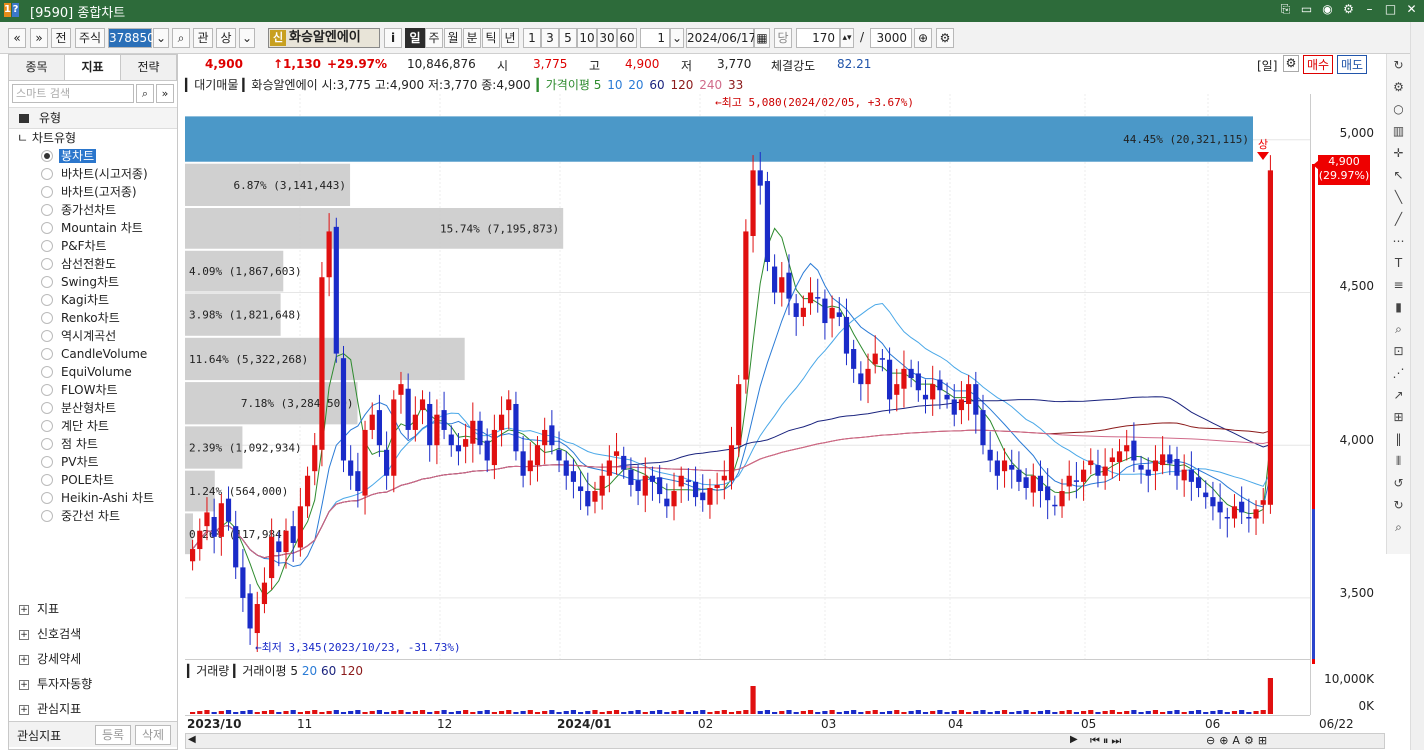  I want to click on chart-type-item: FLOW차트, so click(97, 390).